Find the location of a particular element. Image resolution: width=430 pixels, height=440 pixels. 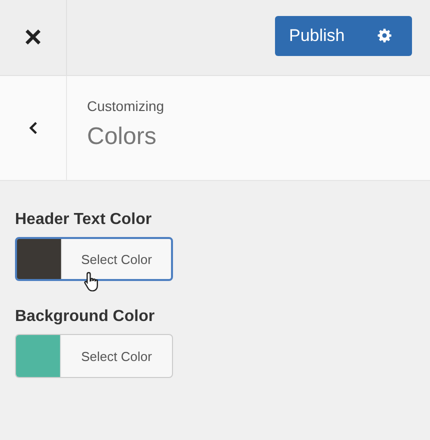

breadcrumb-label: Customizing is located at coordinates (125, 106).